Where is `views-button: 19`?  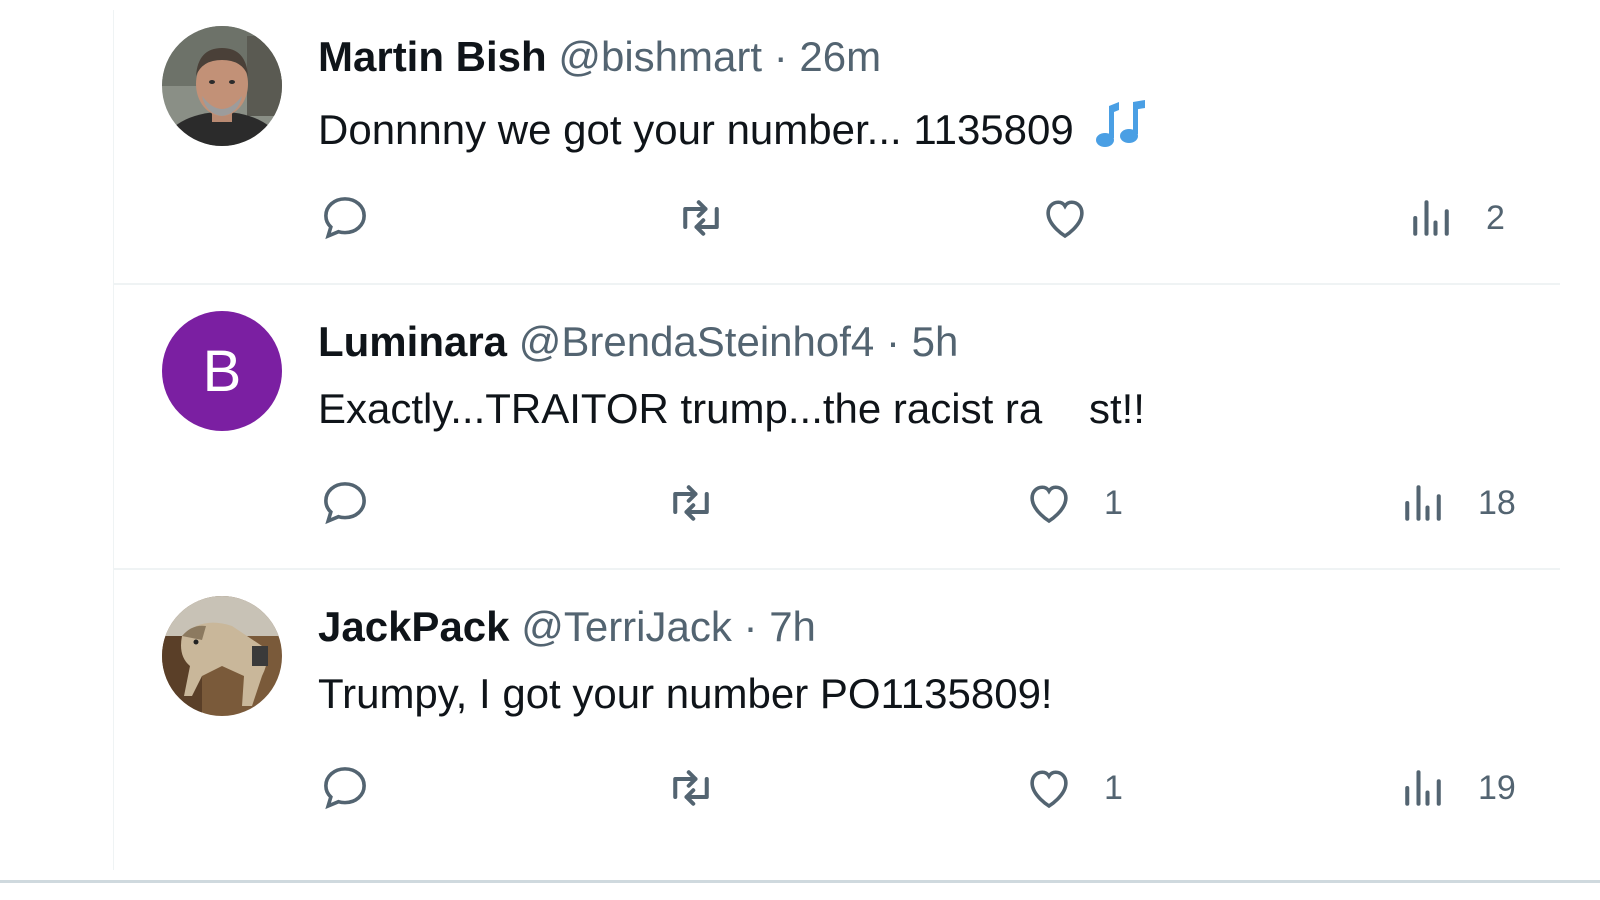 views-button: 19 is located at coordinates (1456, 788).